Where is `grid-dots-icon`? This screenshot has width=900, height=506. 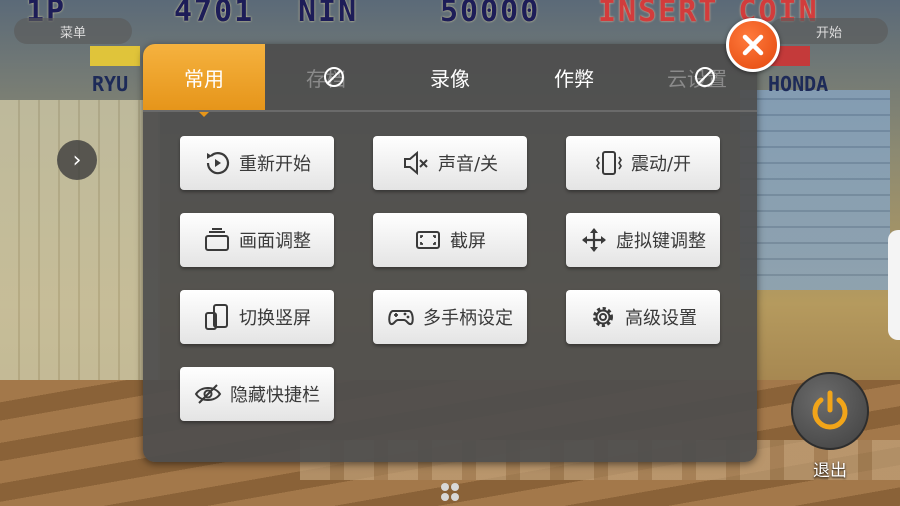
grid-dots-icon is located at coordinates (450, 492).